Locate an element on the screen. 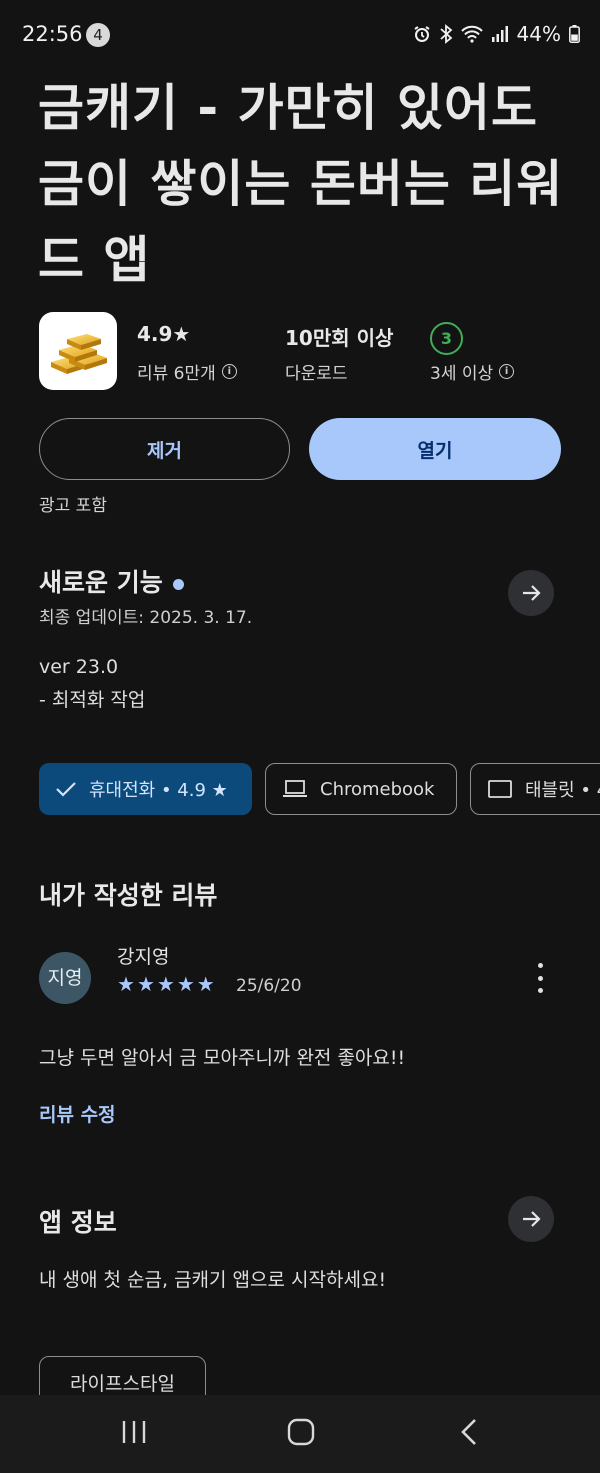 The image size is (600, 1473). home-icon is located at coordinates (301, 1432).